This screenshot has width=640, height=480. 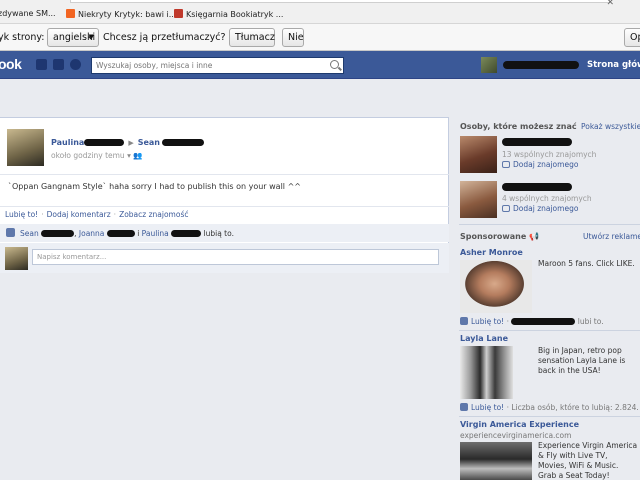 I want to click on likes-suffix: lubią to., so click(x=218, y=233).